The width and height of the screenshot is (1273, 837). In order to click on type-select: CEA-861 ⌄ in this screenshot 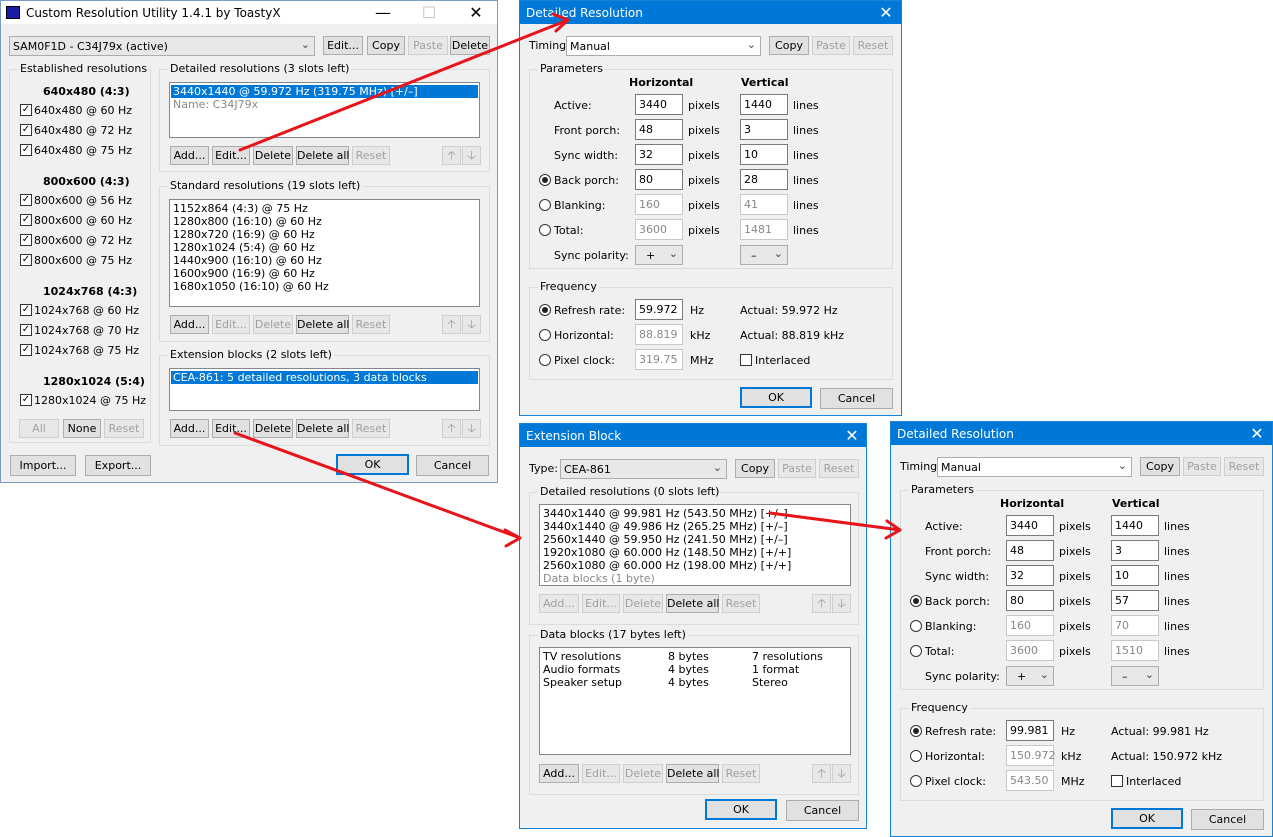, I will do `click(643, 469)`.